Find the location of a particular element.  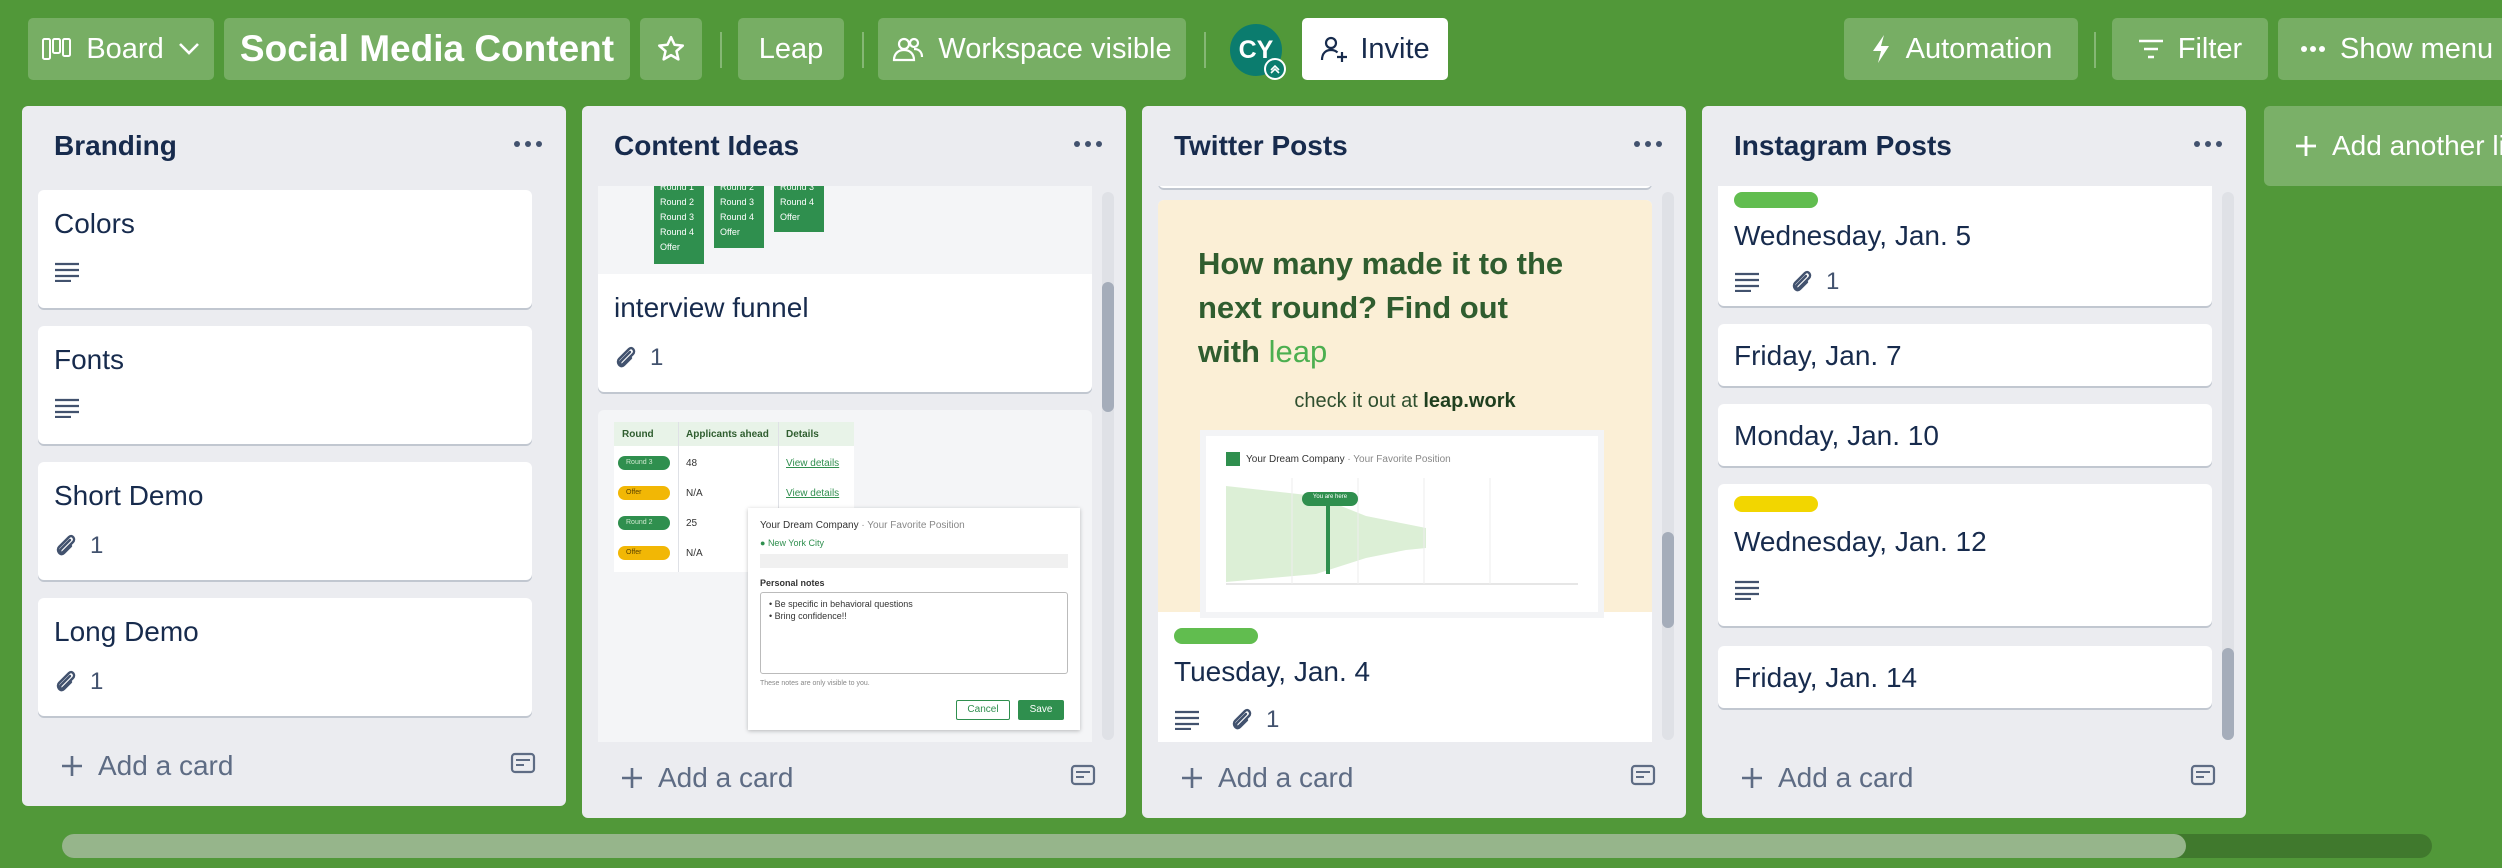

filter-button: Filter is located at coordinates (2190, 49).